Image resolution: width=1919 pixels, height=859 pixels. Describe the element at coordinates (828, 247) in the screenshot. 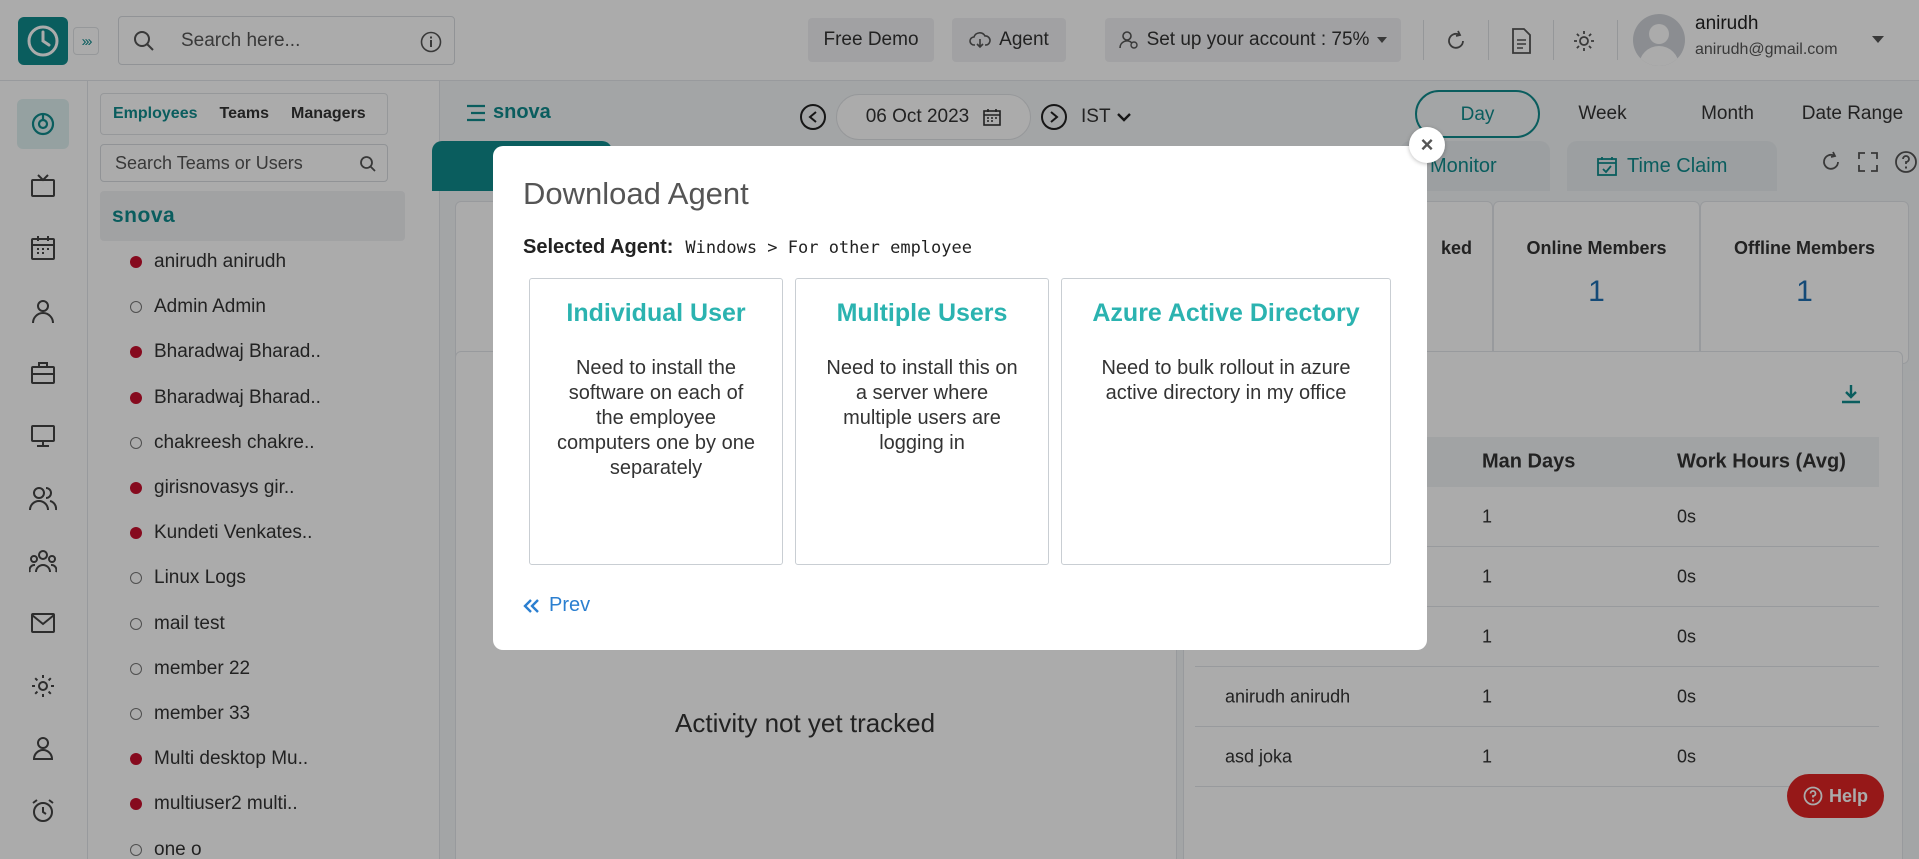

I see `selected-agent-value: Windows > For other employee` at that location.